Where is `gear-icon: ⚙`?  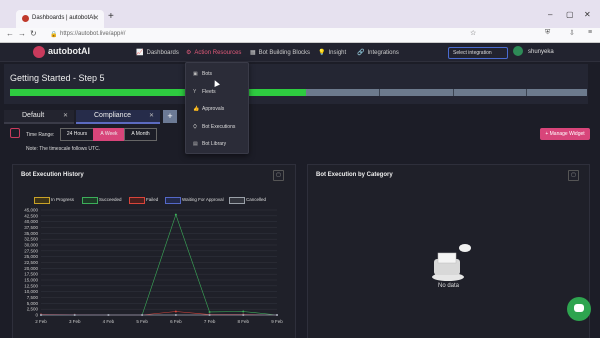
gear-icon: ⚙ is located at coordinates (189, 53).